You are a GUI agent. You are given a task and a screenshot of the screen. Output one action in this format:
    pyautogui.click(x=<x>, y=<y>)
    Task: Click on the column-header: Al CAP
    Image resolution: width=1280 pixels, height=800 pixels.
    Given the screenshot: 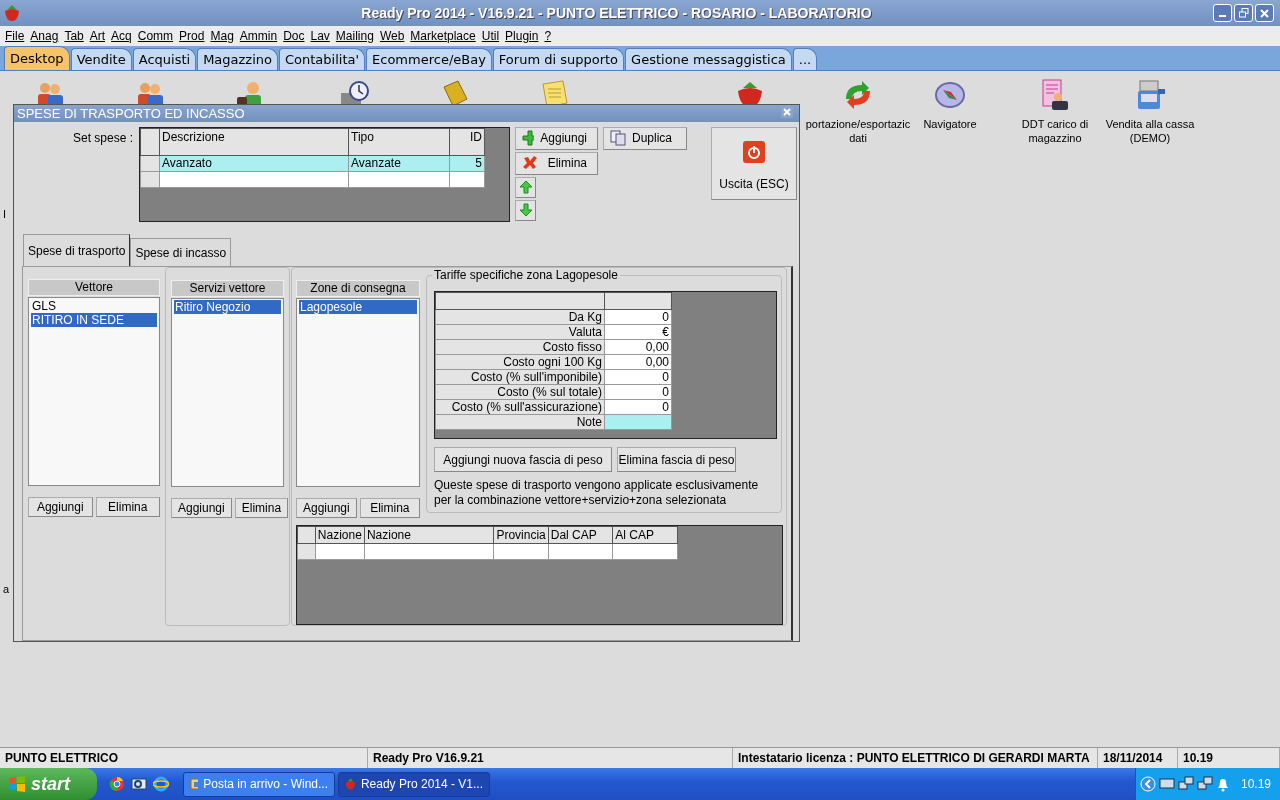 What is the action you would take?
    pyautogui.click(x=645, y=535)
    